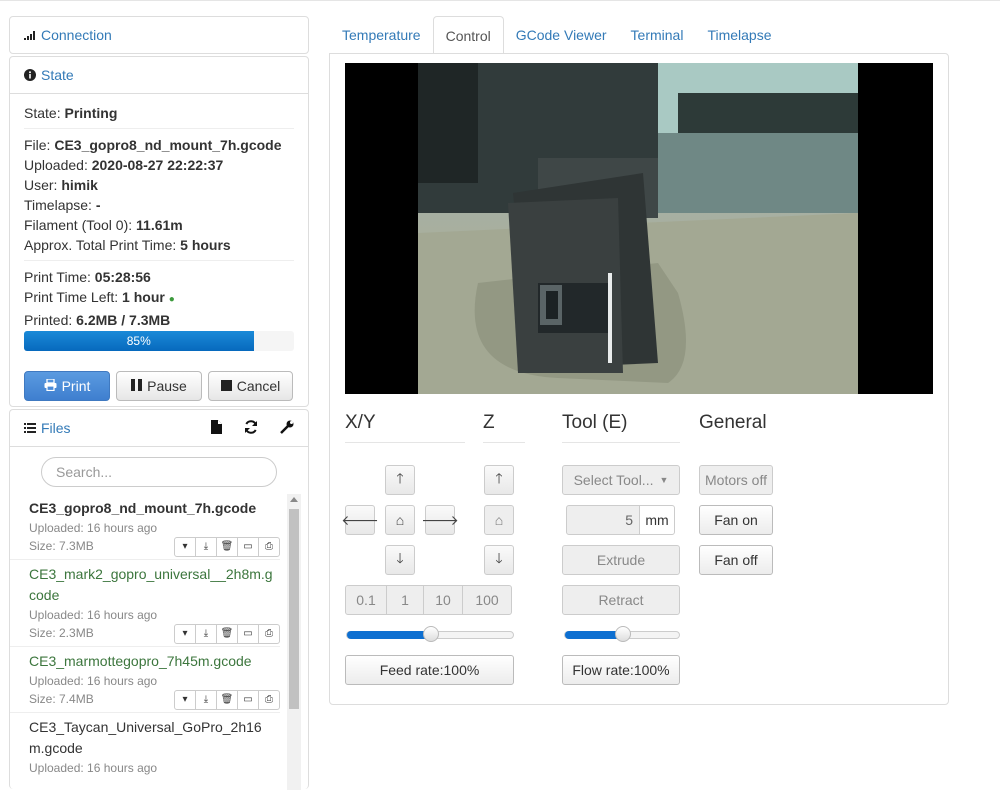  Describe the element at coordinates (561, 35) in the screenshot. I see `tab-gcode-viewer: GCode Viewer` at that location.